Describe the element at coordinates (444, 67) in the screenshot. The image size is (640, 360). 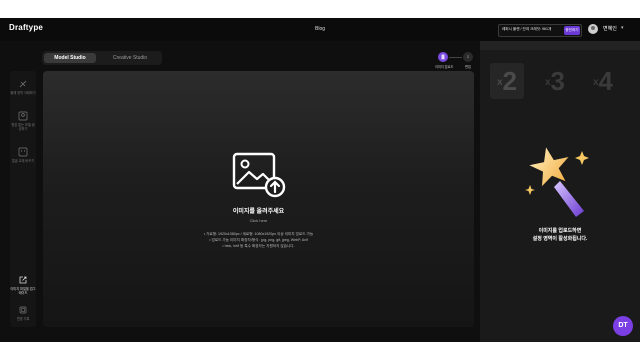
I see `step-1-label: 이미지 업로드` at that location.